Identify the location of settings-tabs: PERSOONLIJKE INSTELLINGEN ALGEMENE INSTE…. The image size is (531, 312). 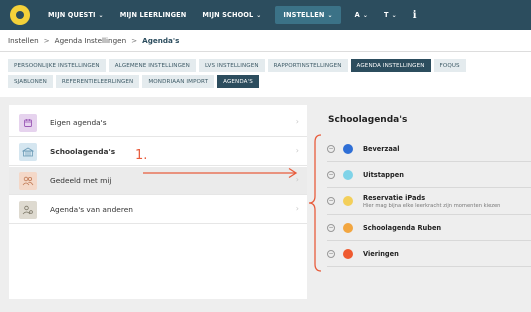
(265, 74).